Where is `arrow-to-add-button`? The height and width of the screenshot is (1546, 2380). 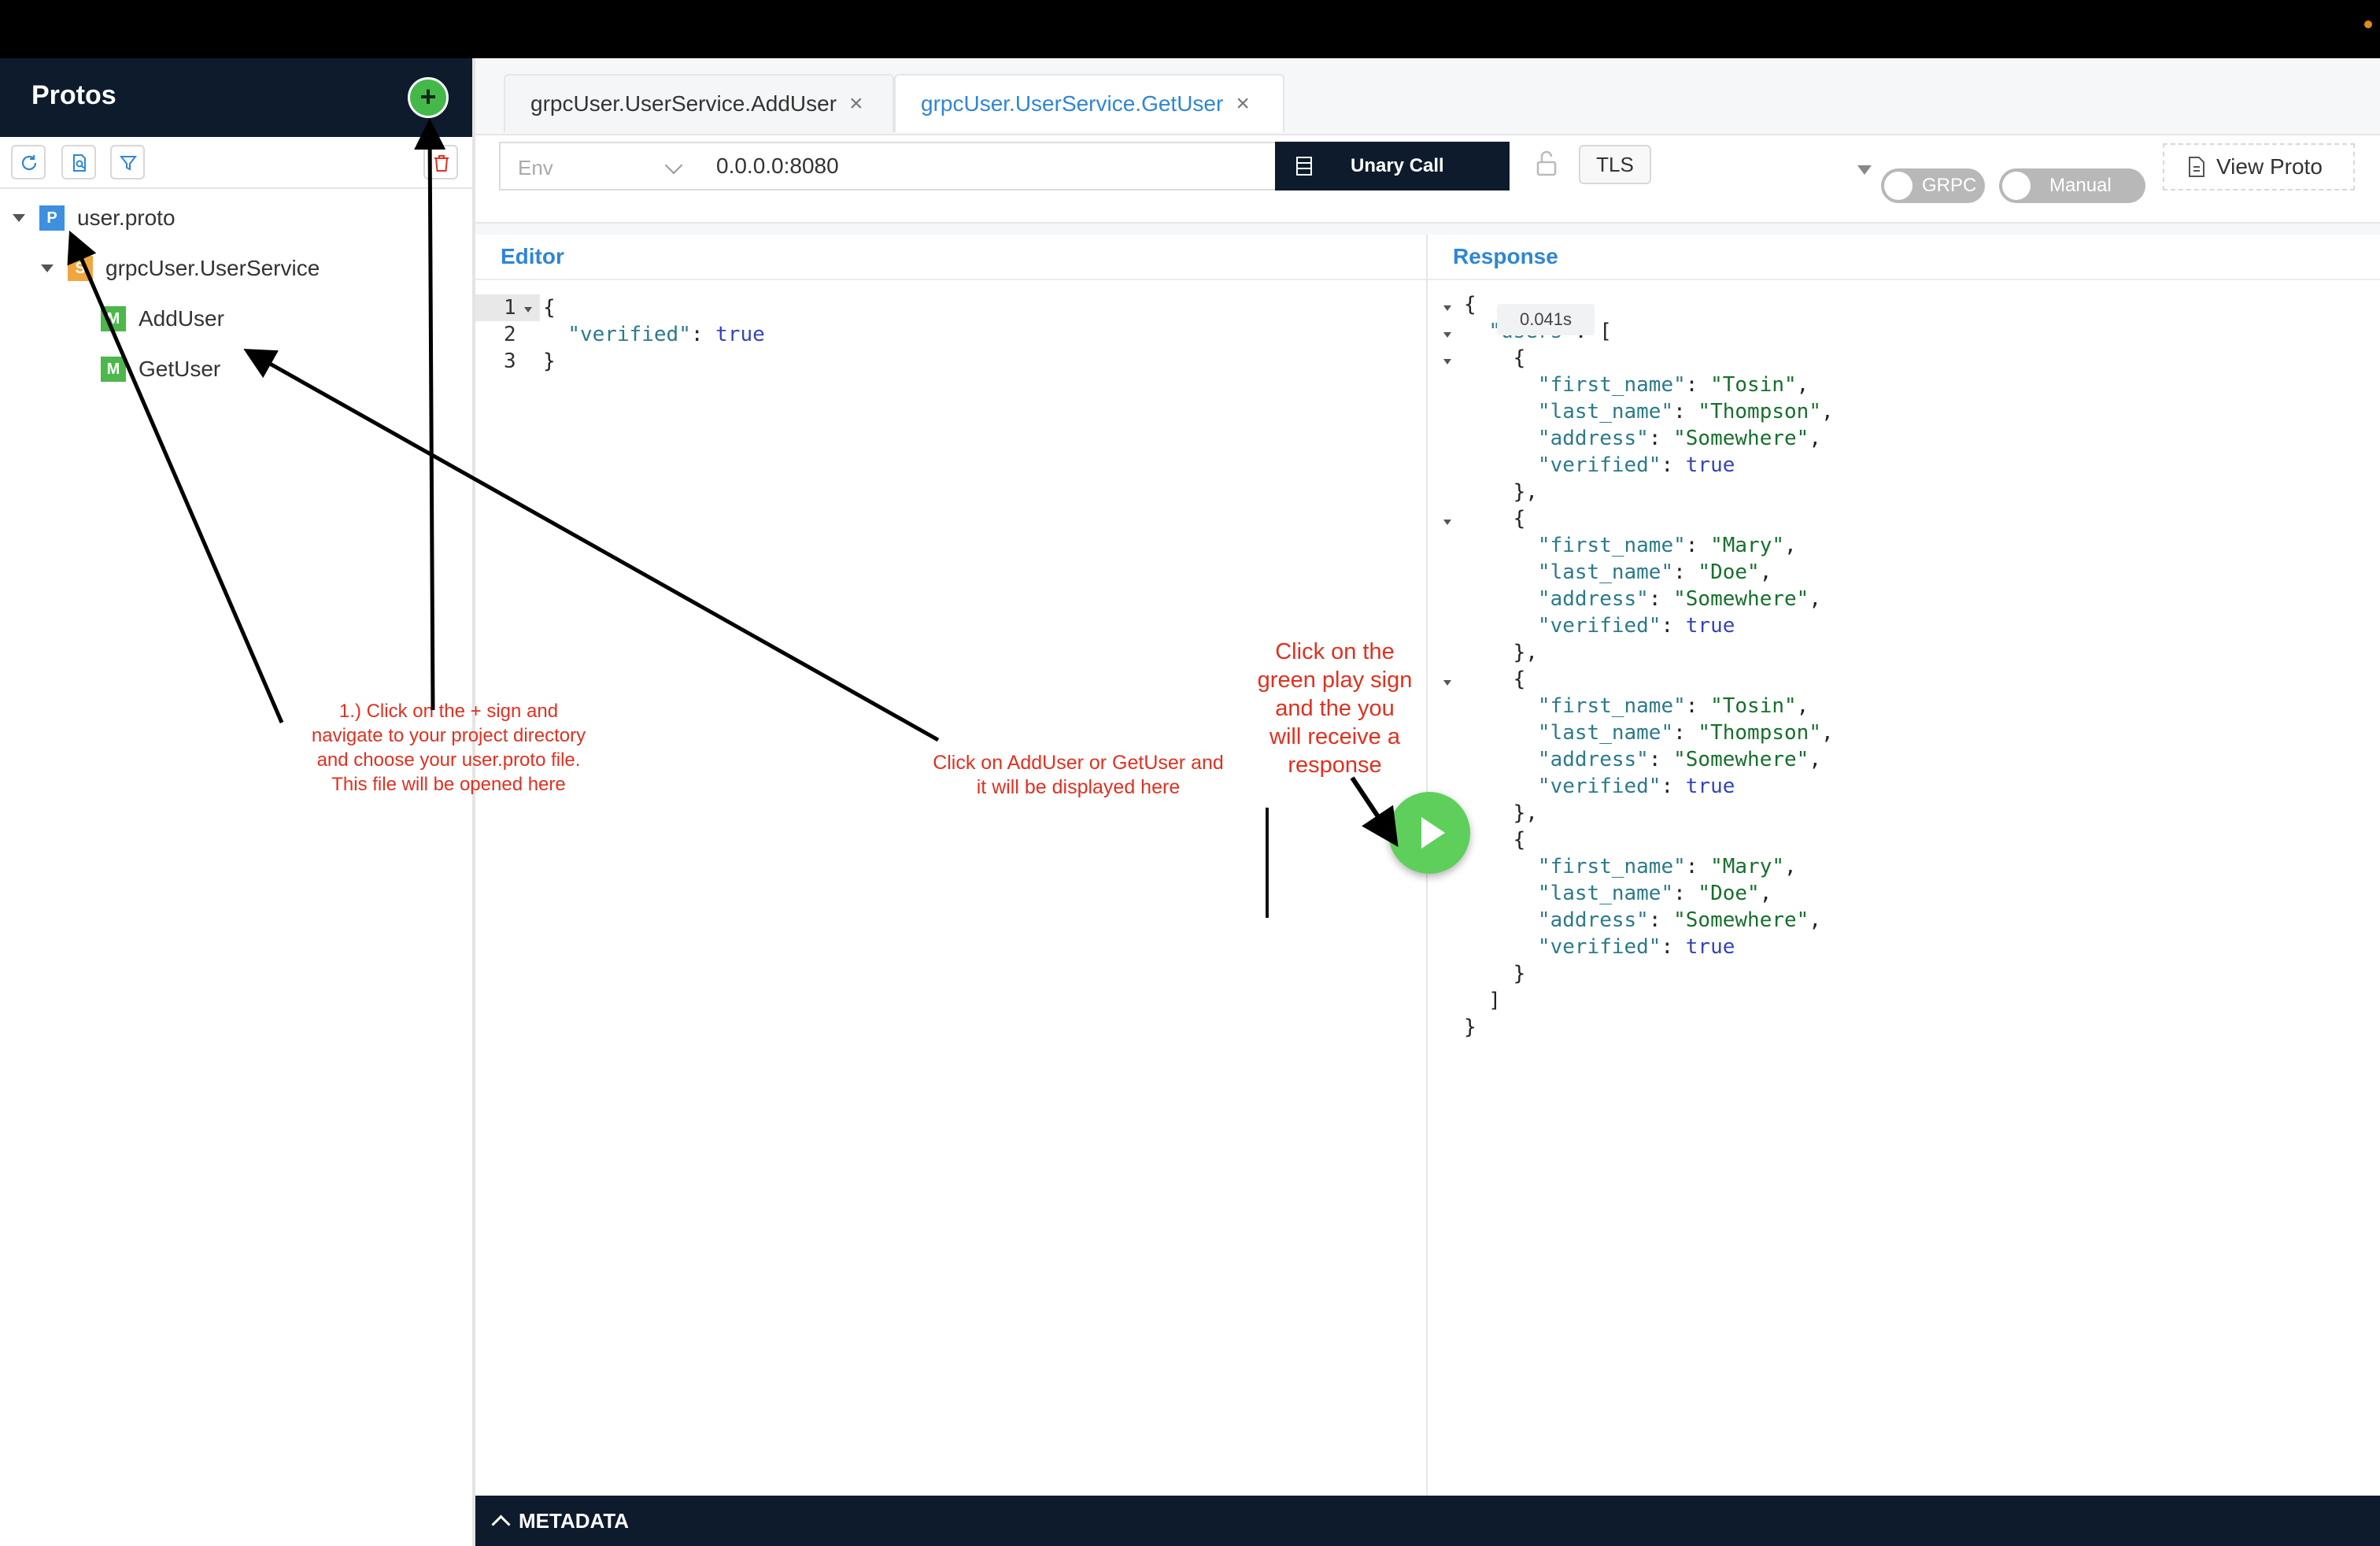
arrow-to-add-button is located at coordinates (430, 414).